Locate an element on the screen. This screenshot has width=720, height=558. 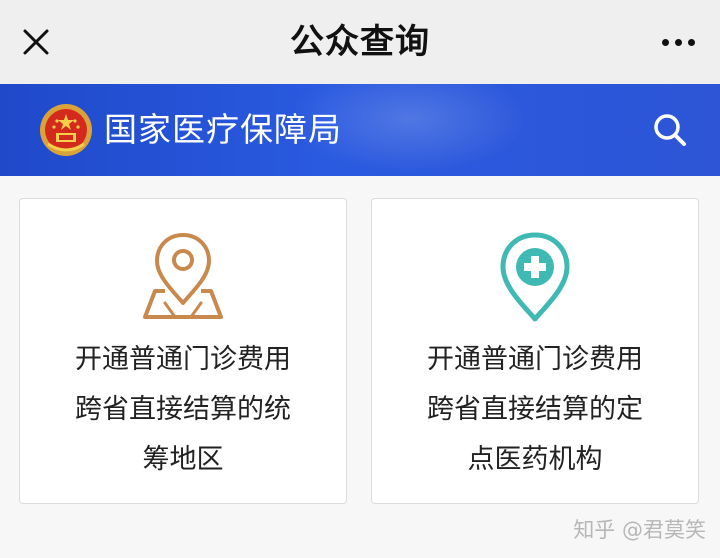
card-label: 开通普通门诊费用 跨省直接结算的定 点医药机构 is located at coordinates (535, 410).